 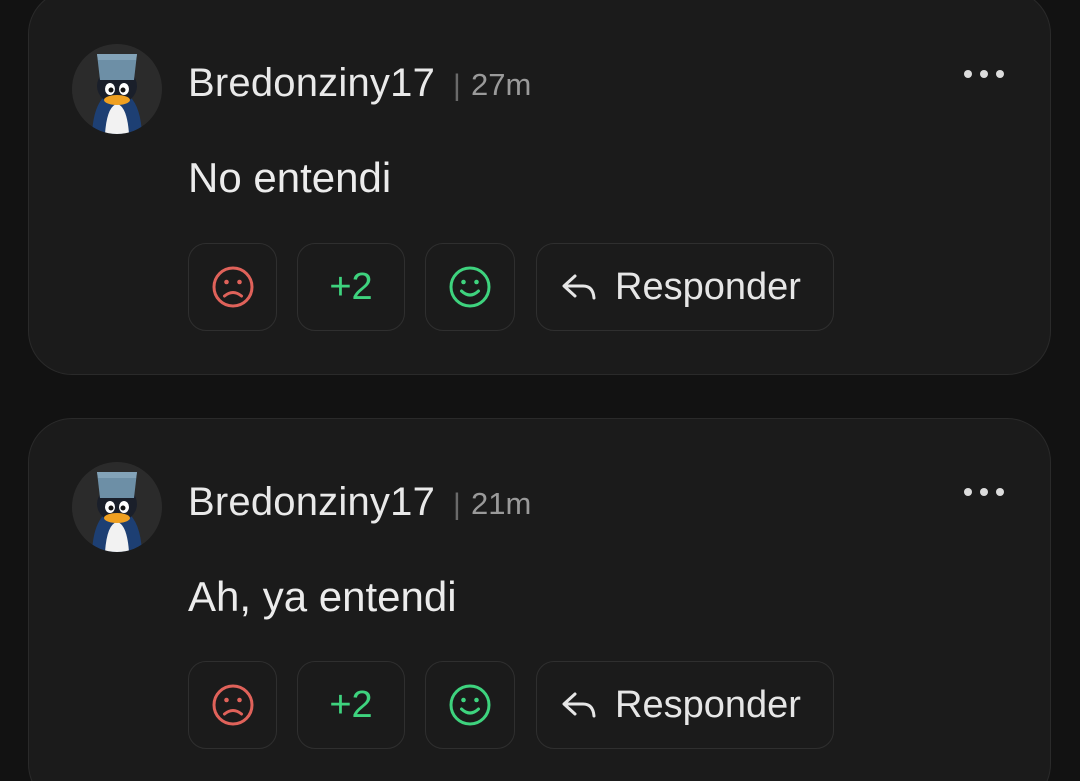 What do you see at coordinates (501, 503) in the screenshot?
I see `timestamp: 21m` at bounding box center [501, 503].